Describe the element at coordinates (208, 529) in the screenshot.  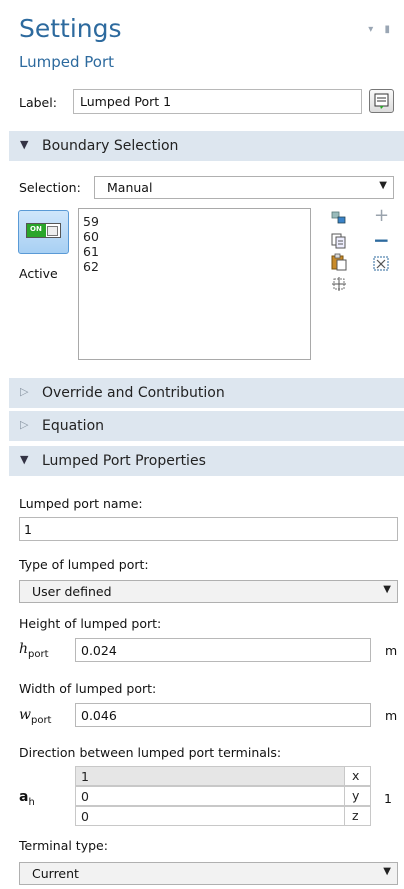
I see `port-name-input: 1` at that location.